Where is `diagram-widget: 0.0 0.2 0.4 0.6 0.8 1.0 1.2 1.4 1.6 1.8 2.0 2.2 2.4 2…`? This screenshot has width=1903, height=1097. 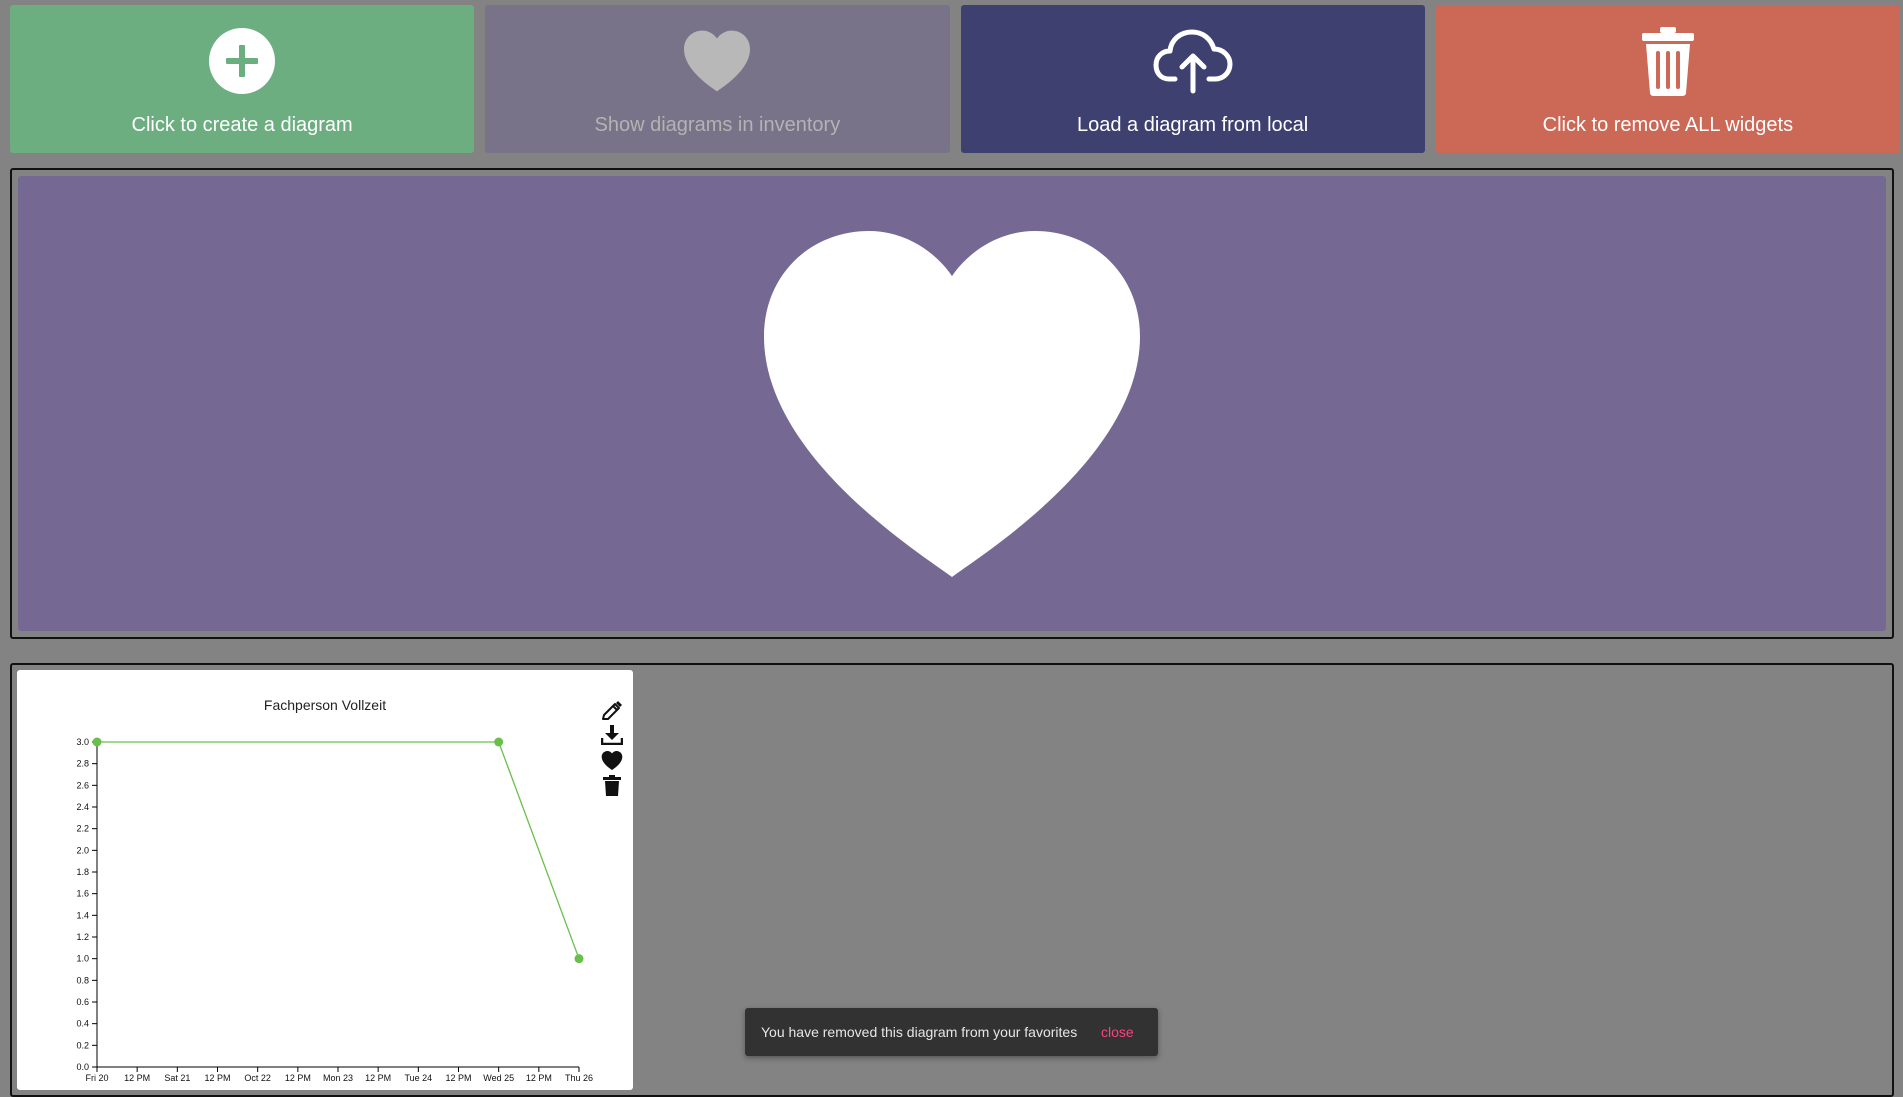
diagram-widget: 0.0 0.2 0.4 0.6 0.8 1.0 1.2 1.4 1.6 1.8 2.0 2.2 2.4 2… is located at coordinates (325, 880).